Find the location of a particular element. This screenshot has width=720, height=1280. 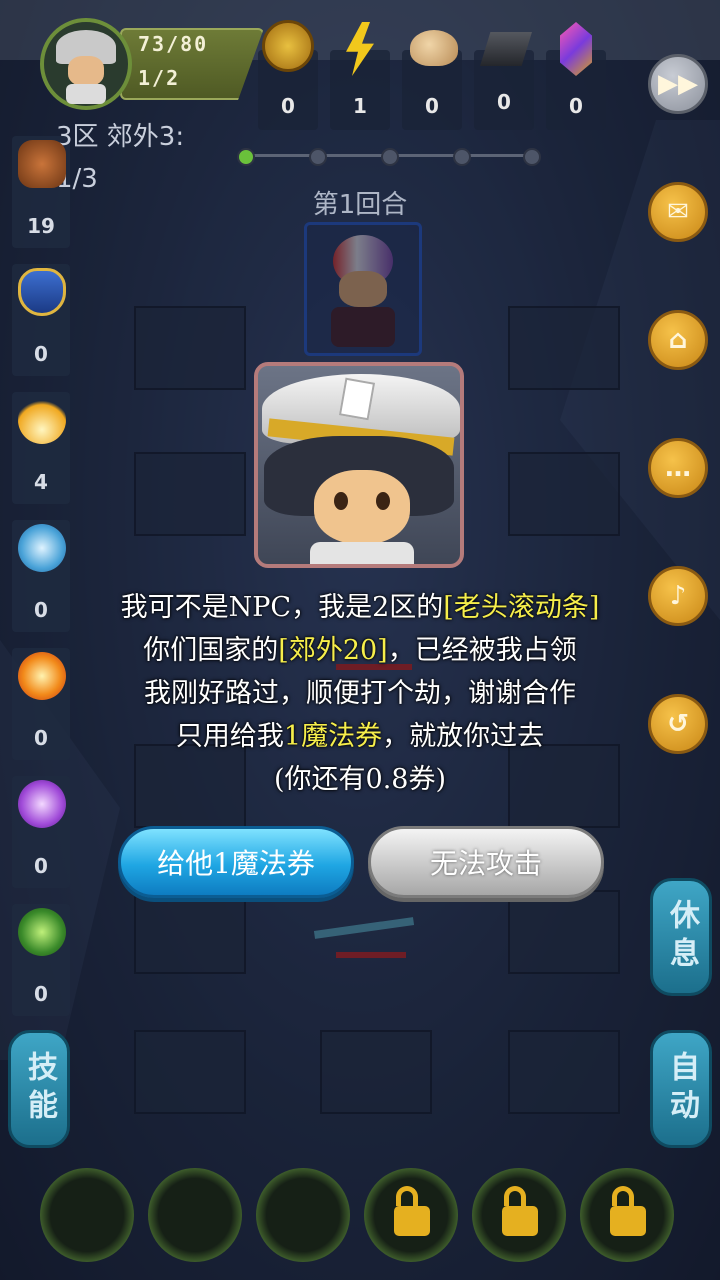

dialog-line: 我可不是NPC，我是2区的[老头滚动条] is located at coordinates (360, 607).